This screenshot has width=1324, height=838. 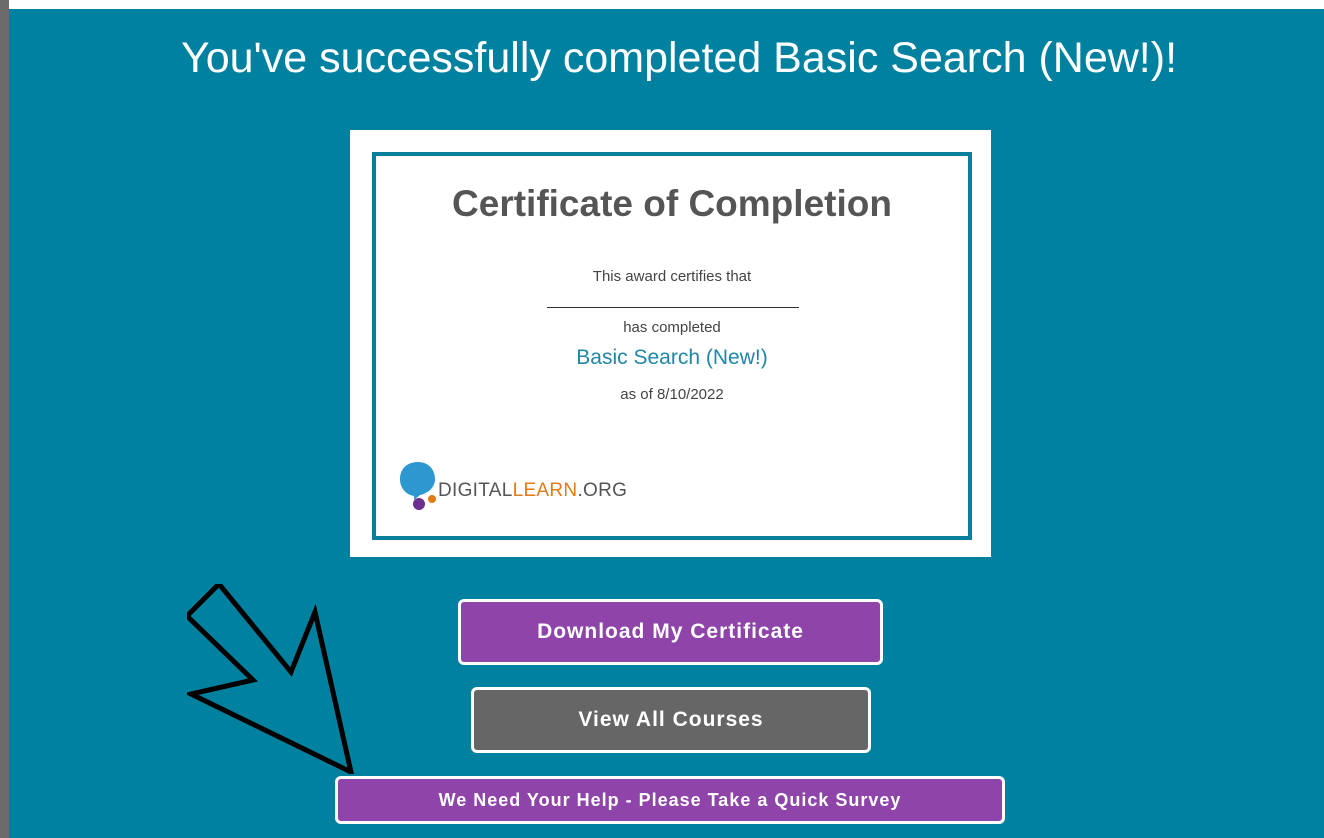 I want to click on certificate-course-name: Basic Search (New!), so click(x=672, y=357).